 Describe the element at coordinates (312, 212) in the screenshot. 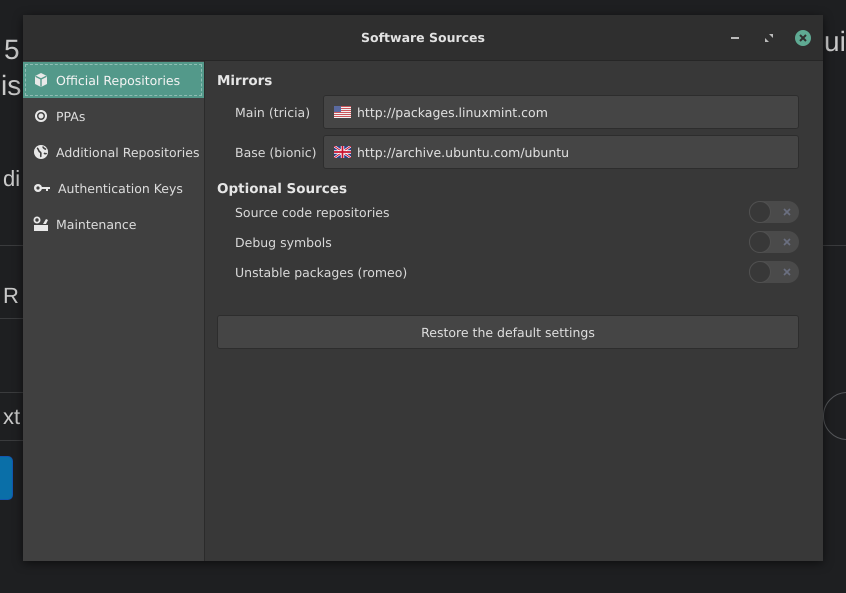

I see `option-label: Source code repositories` at that location.